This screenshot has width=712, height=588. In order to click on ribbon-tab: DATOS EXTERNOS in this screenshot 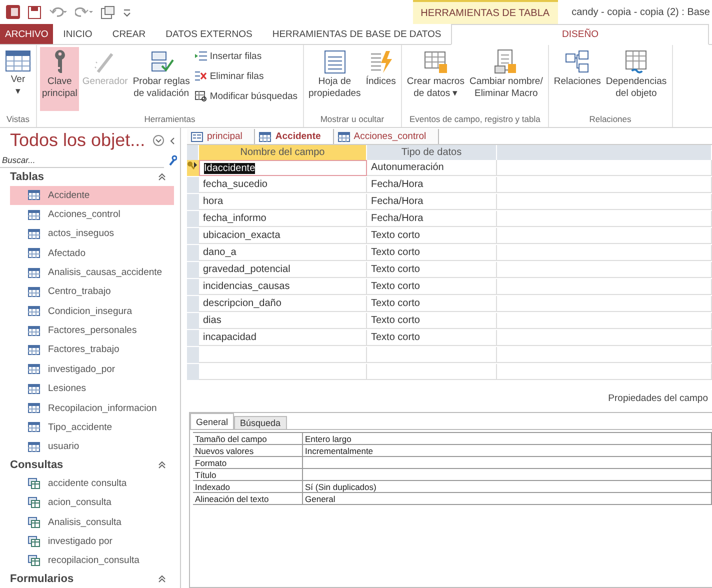, I will do `click(209, 34)`.